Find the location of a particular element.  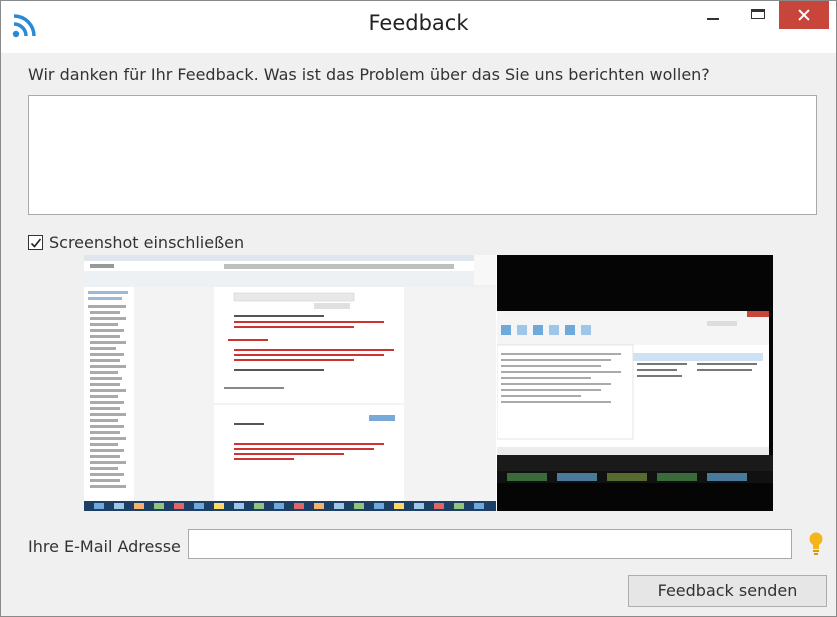

email-input is located at coordinates (490, 544).